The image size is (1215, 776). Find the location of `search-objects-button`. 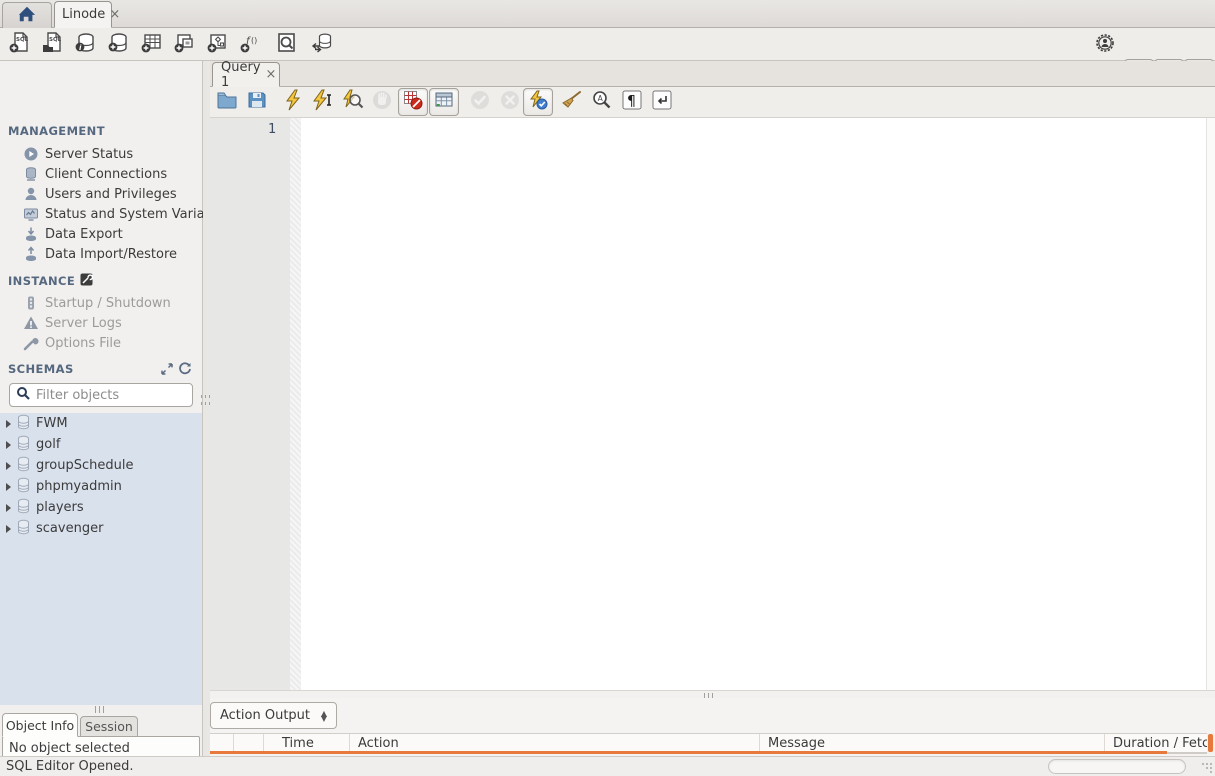

search-objects-button is located at coordinates (286, 44).